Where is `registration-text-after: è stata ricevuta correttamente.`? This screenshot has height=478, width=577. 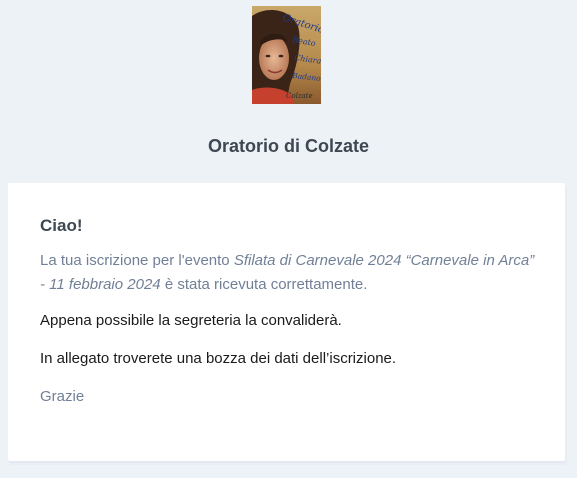 registration-text-after: è stata ricevuta correttamente. is located at coordinates (264, 284).